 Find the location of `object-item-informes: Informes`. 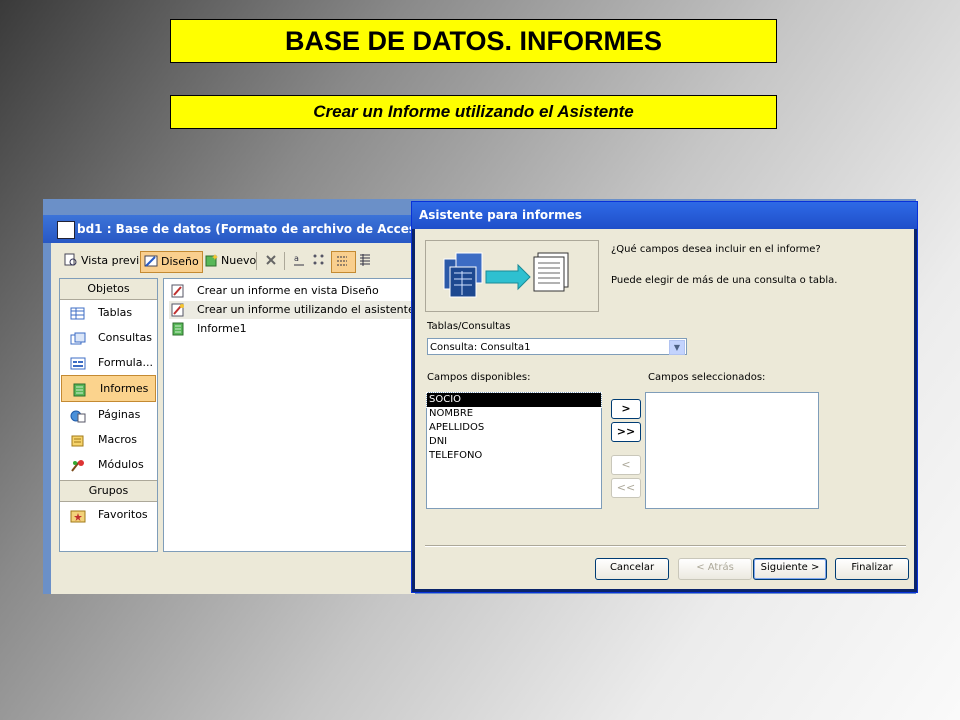

object-item-informes: Informes is located at coordinates (108, 388).